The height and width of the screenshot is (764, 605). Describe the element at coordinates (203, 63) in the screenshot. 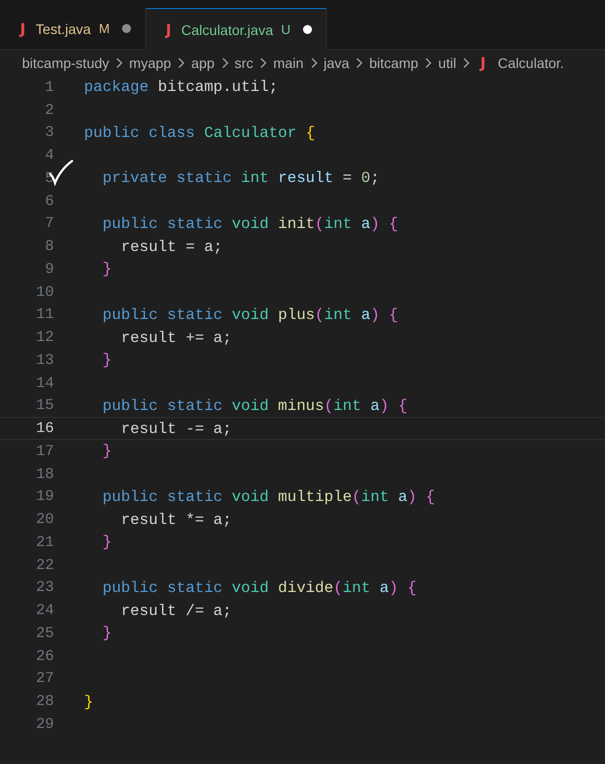

I see `breadcrumb-item: app` at that location.